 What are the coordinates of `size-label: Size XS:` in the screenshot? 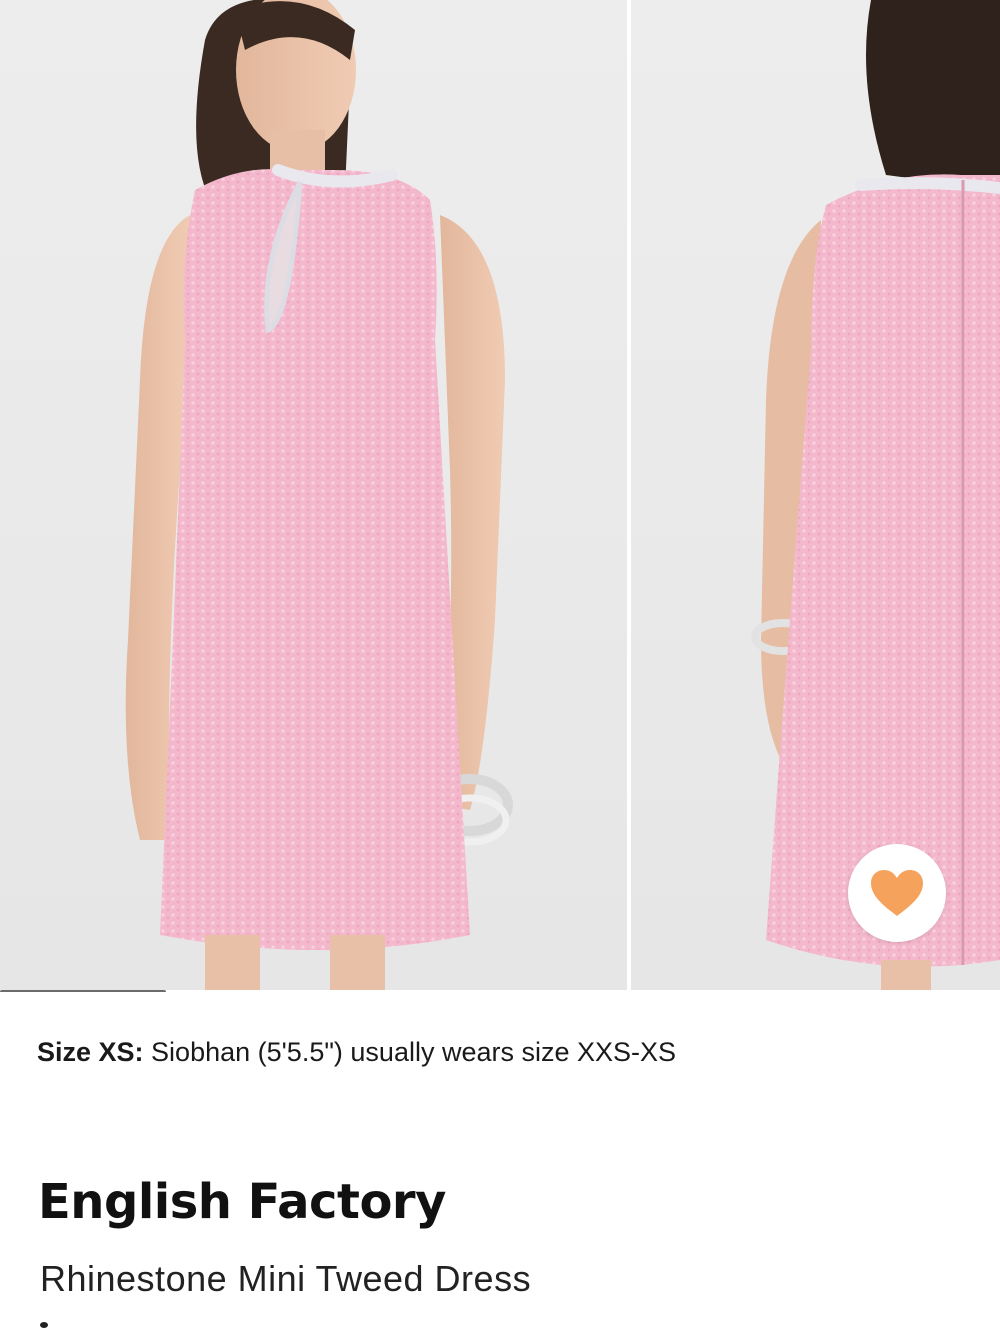 It's located at (90, 1052).